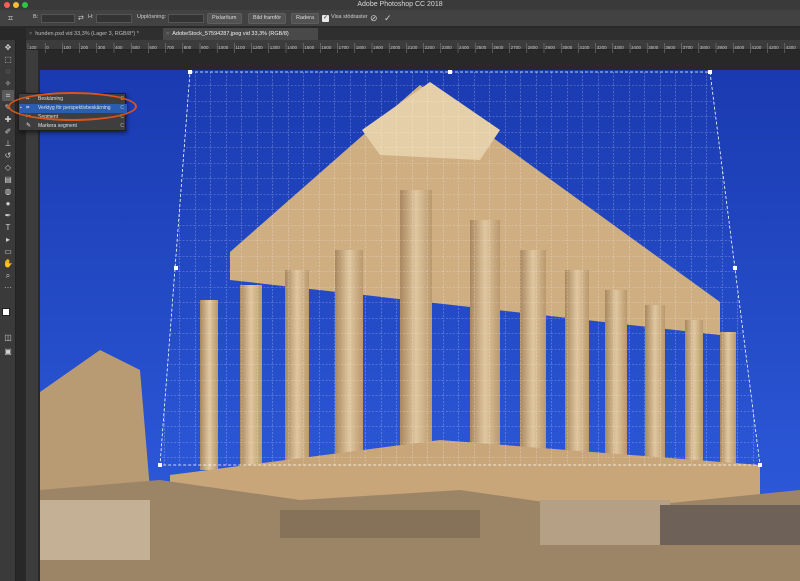 The width and height of the screenshot is (800, 581). I want to click on resolution-label: Upplösning:, so click(152, 17).